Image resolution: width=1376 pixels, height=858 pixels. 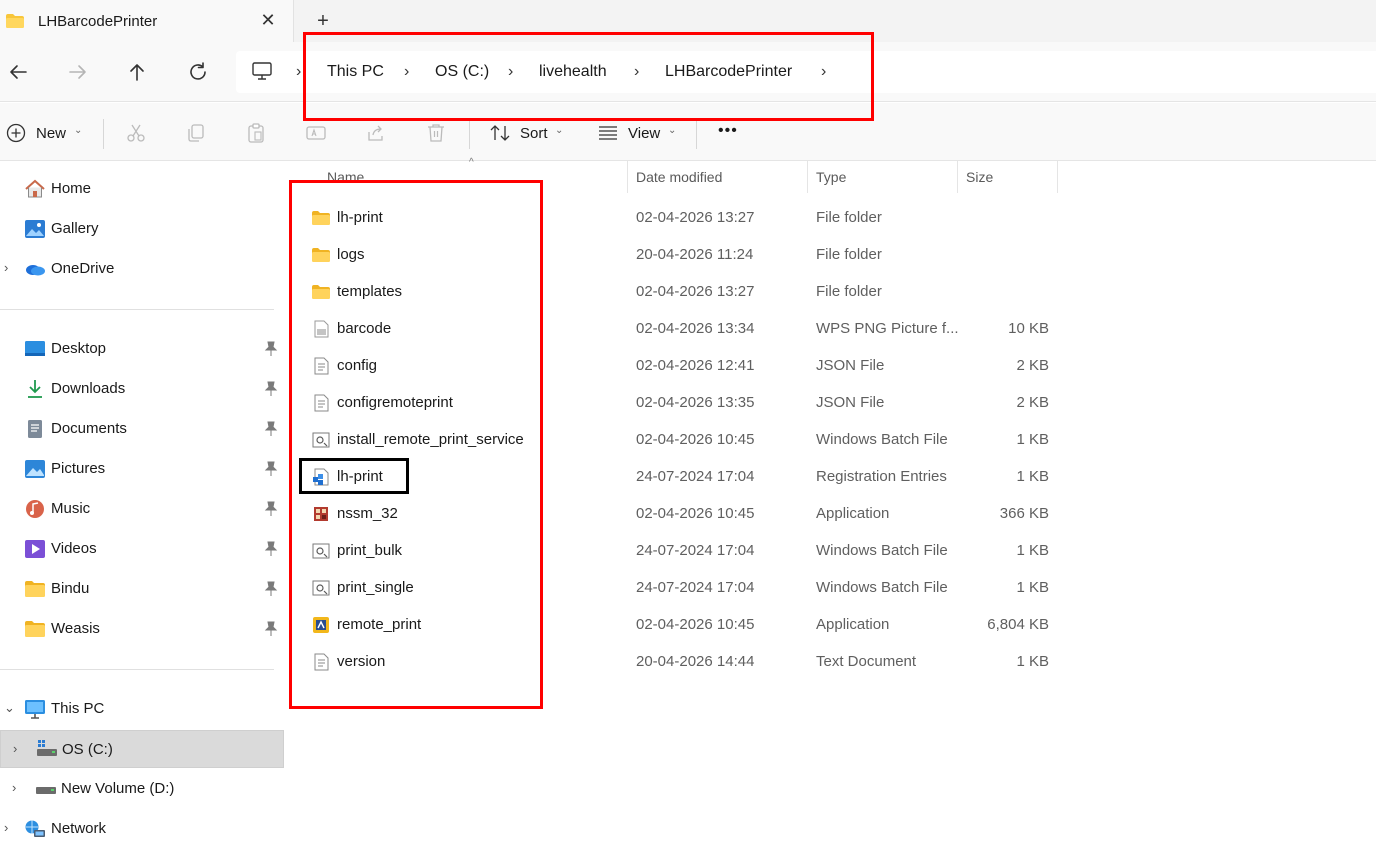 What do you see at coordinates (35, 188) in the screenshot?
I see `home-icon` at bounding box center [35, 188].